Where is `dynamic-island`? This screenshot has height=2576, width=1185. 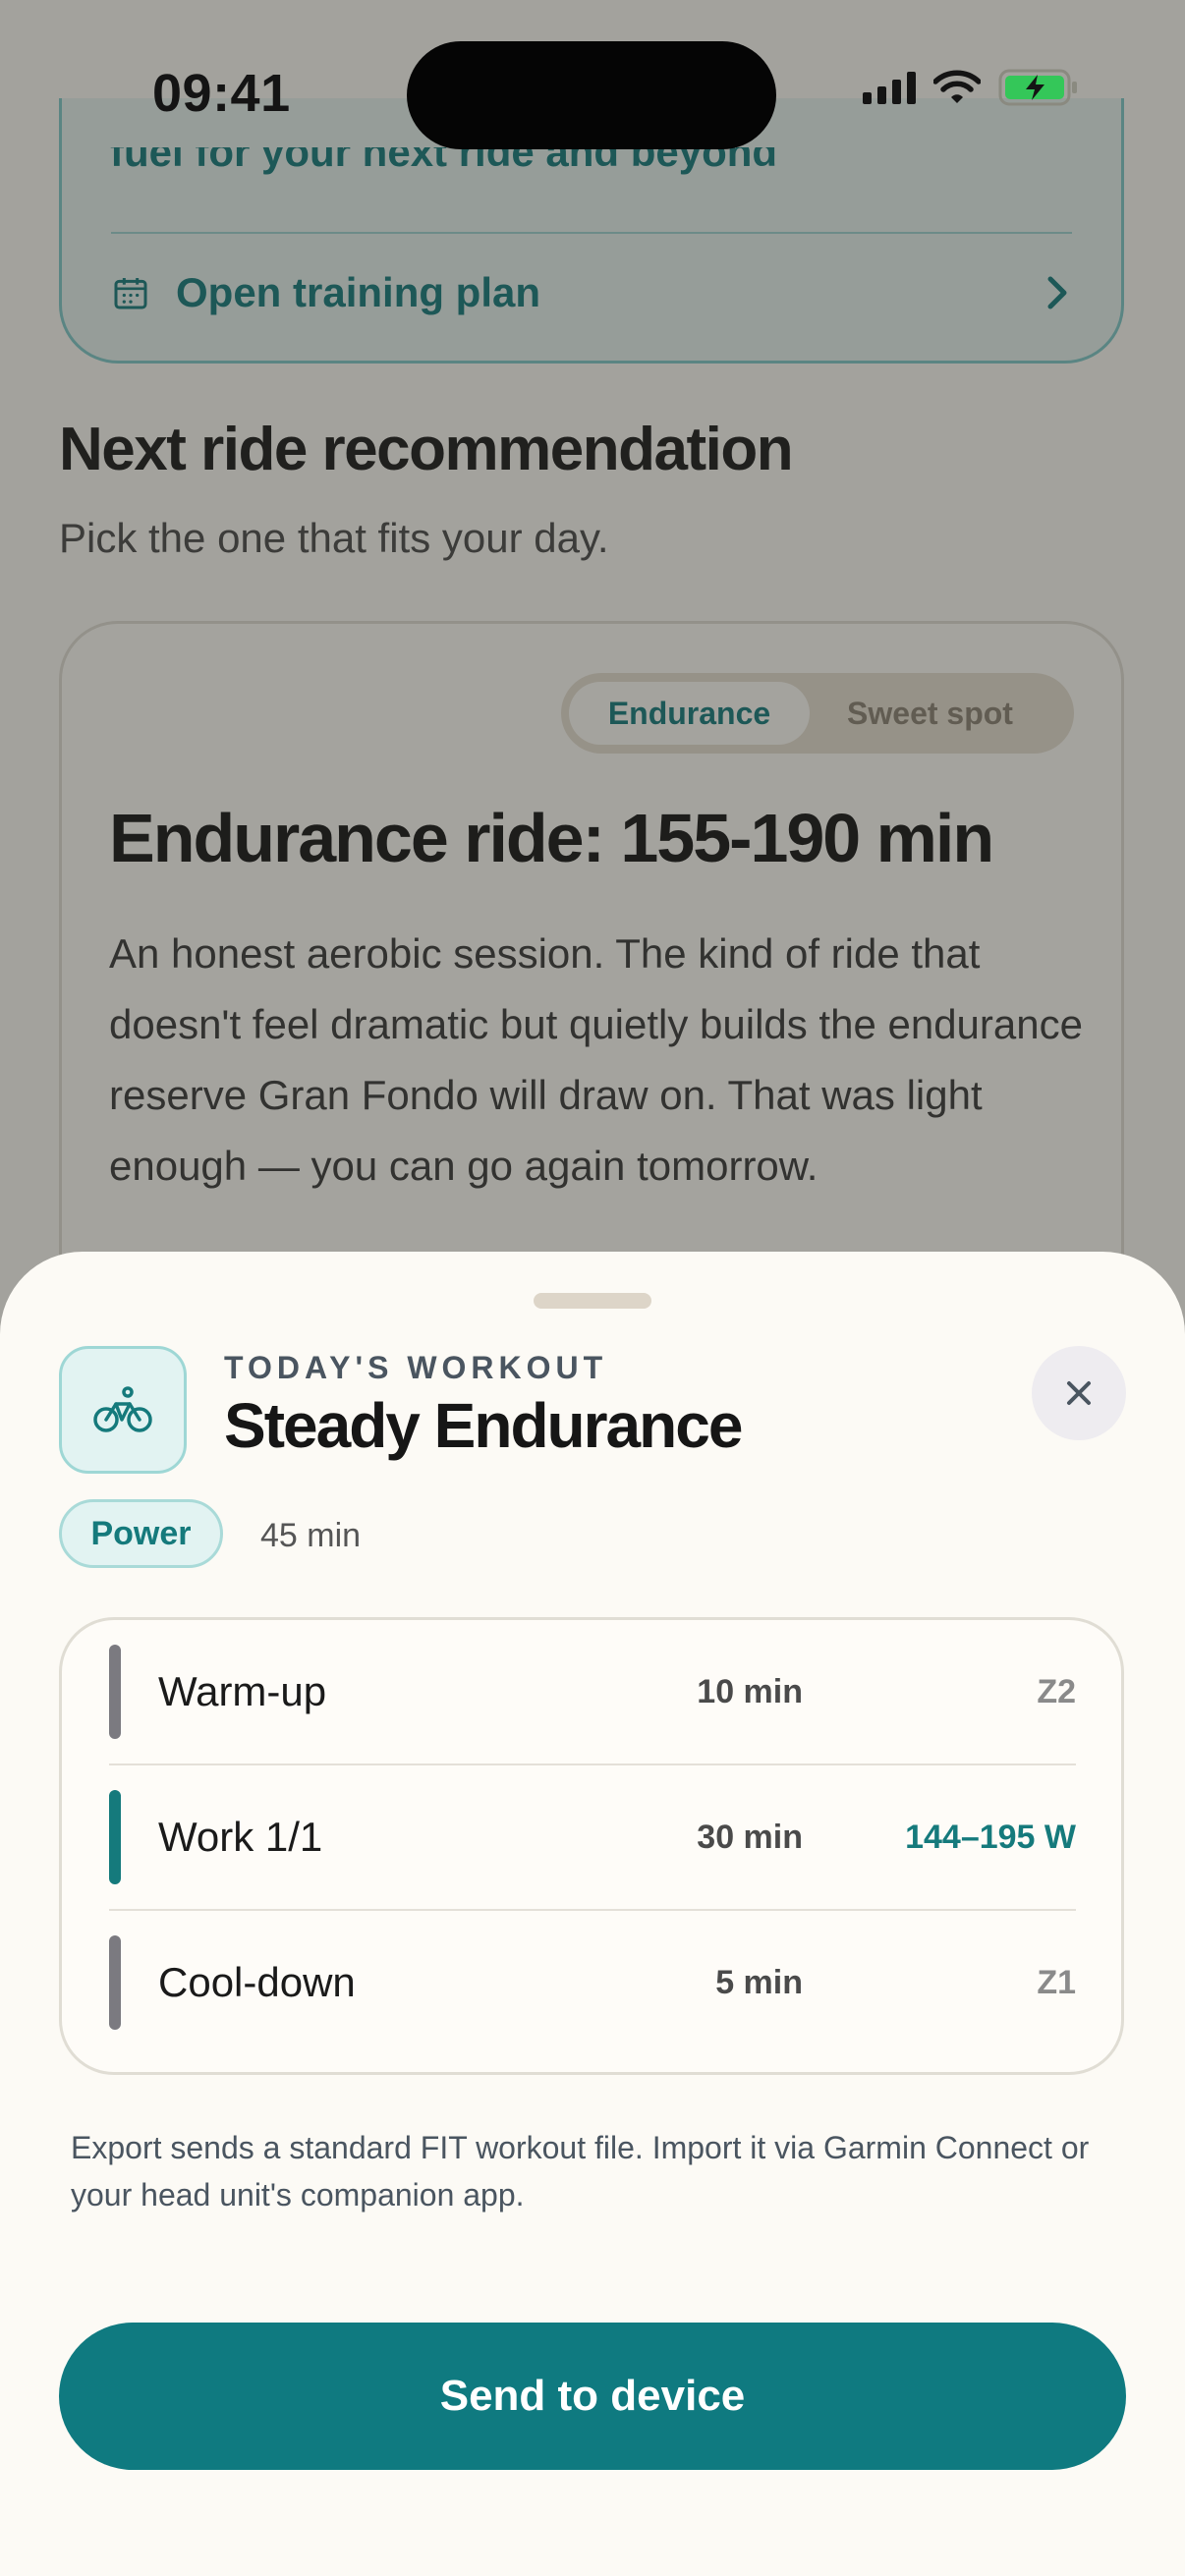 dynamic-island is located at coordinates (592, 95).